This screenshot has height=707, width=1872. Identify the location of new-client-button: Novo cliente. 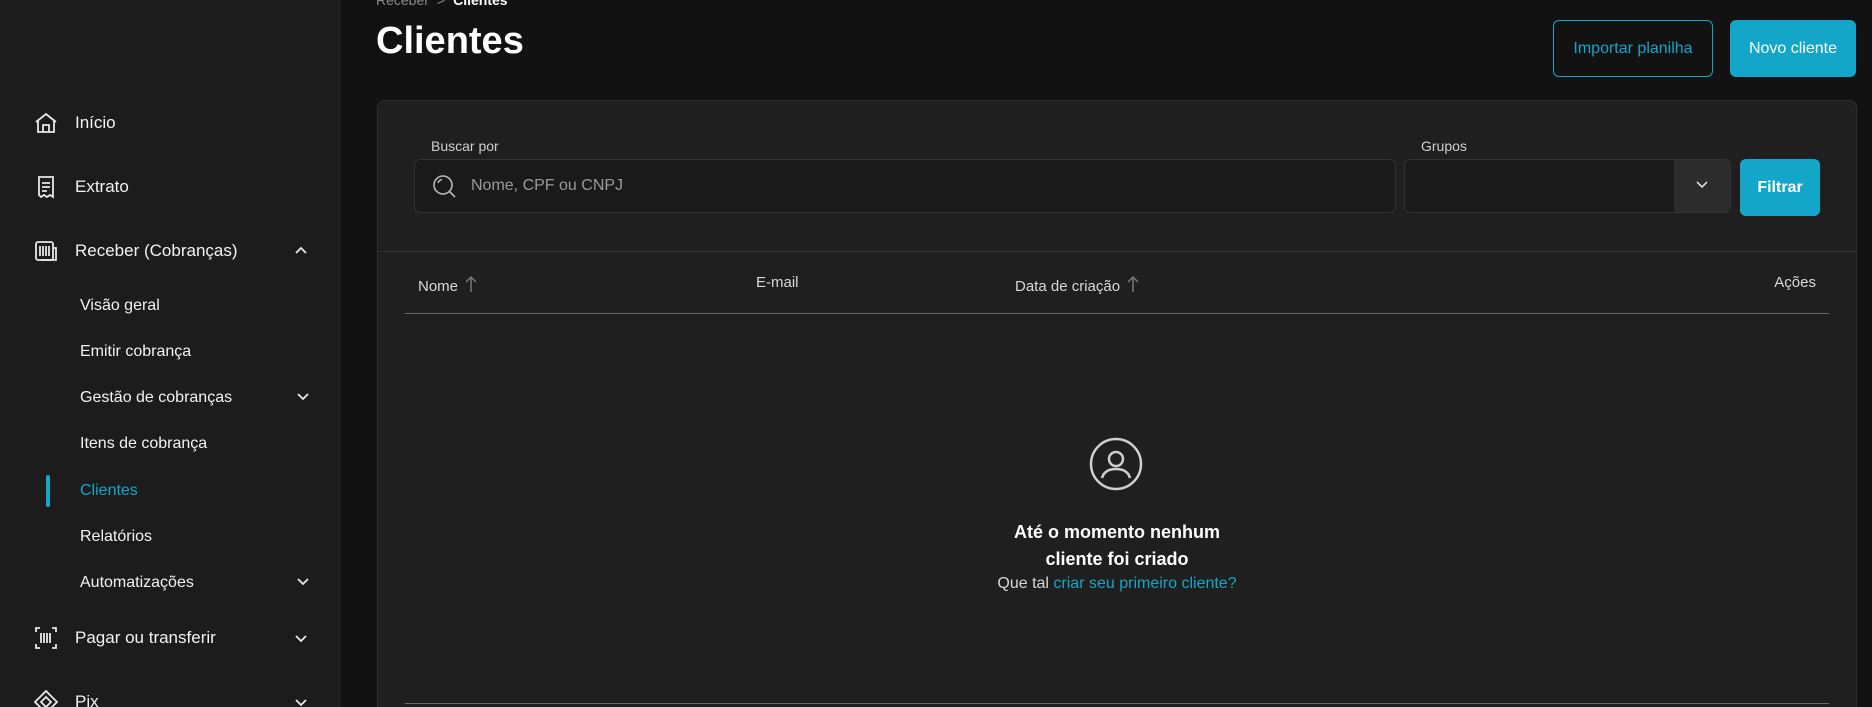
(1793, 48).